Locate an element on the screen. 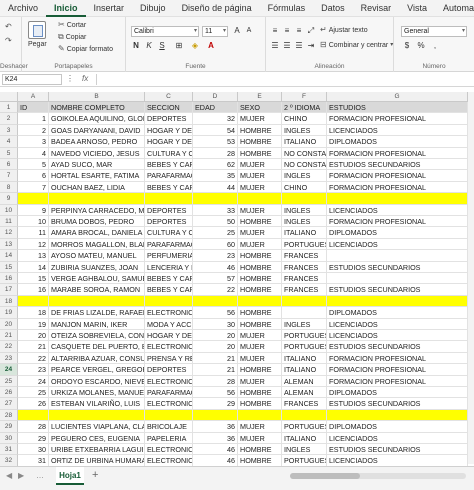 The height and width of the screenshot is (490, 474). prev-sheet-icon: ◀ is located at coordinates (9, 475).